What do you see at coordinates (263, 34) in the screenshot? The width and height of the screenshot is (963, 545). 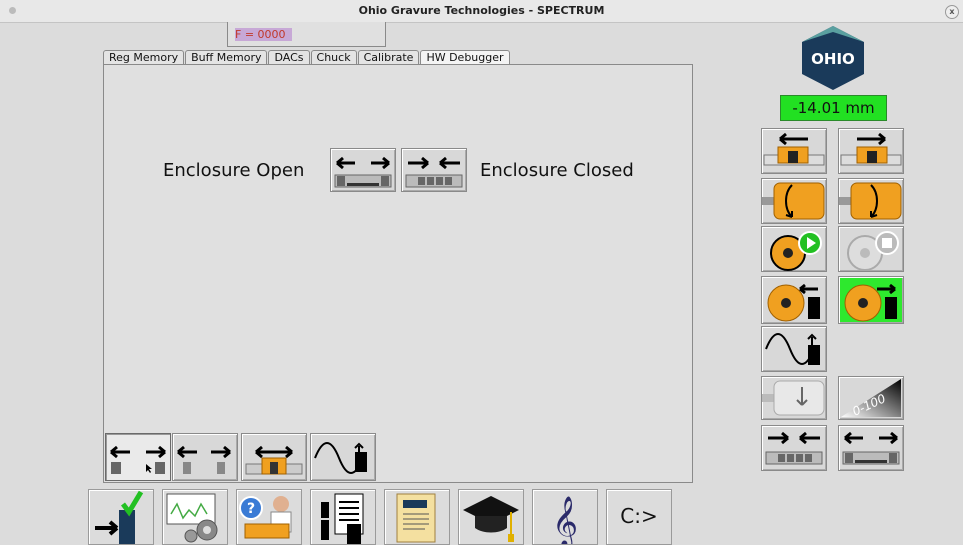 I see `f-value-text: F = 0000` at bounding box center [263, 34].